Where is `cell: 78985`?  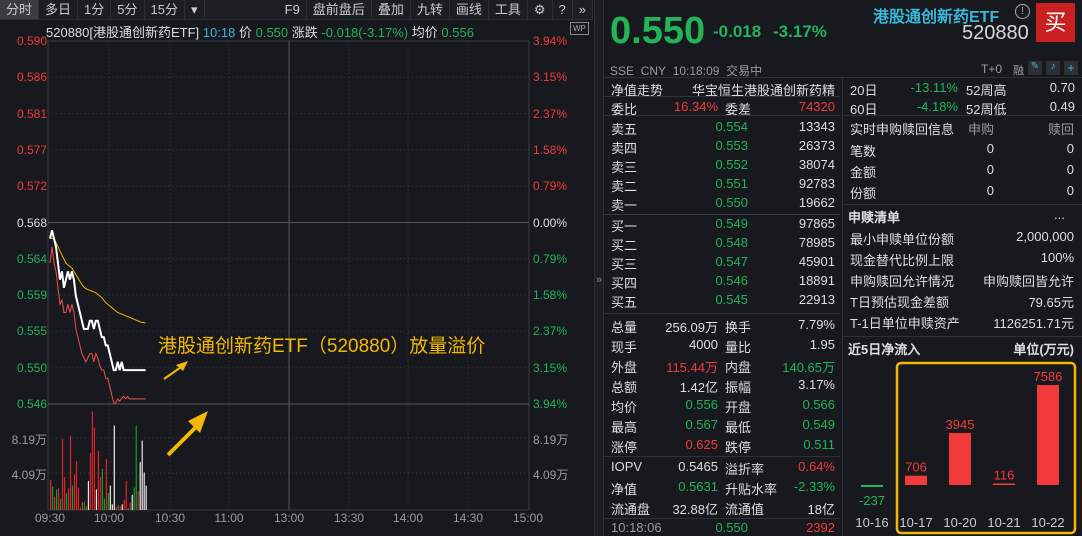 cell: 78985 is located at coordinates (802, 242).